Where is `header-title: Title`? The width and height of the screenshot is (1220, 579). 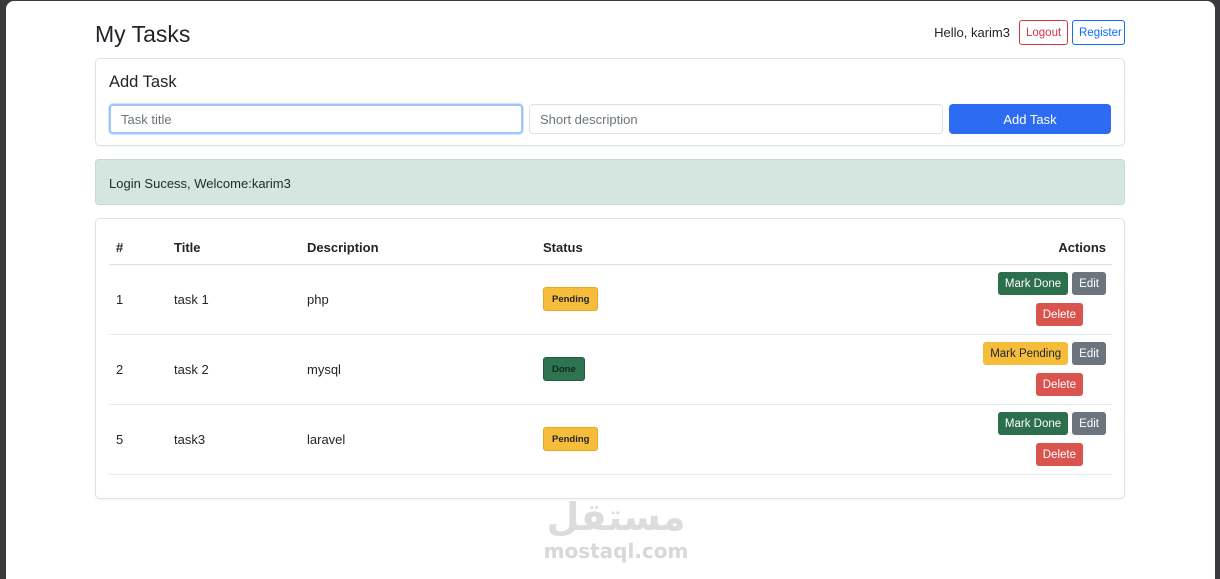 header-title: Title is located at coordinates (233, 248).